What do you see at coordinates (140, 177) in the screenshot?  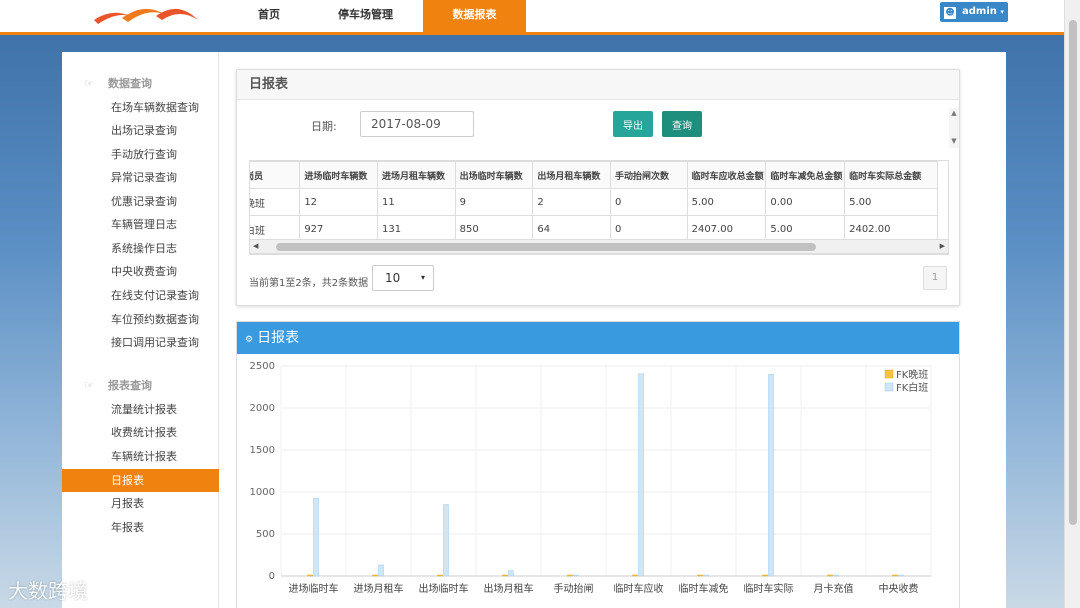 I see `sidebar-item: 异常记录查询` at bounding box center [140, 177].